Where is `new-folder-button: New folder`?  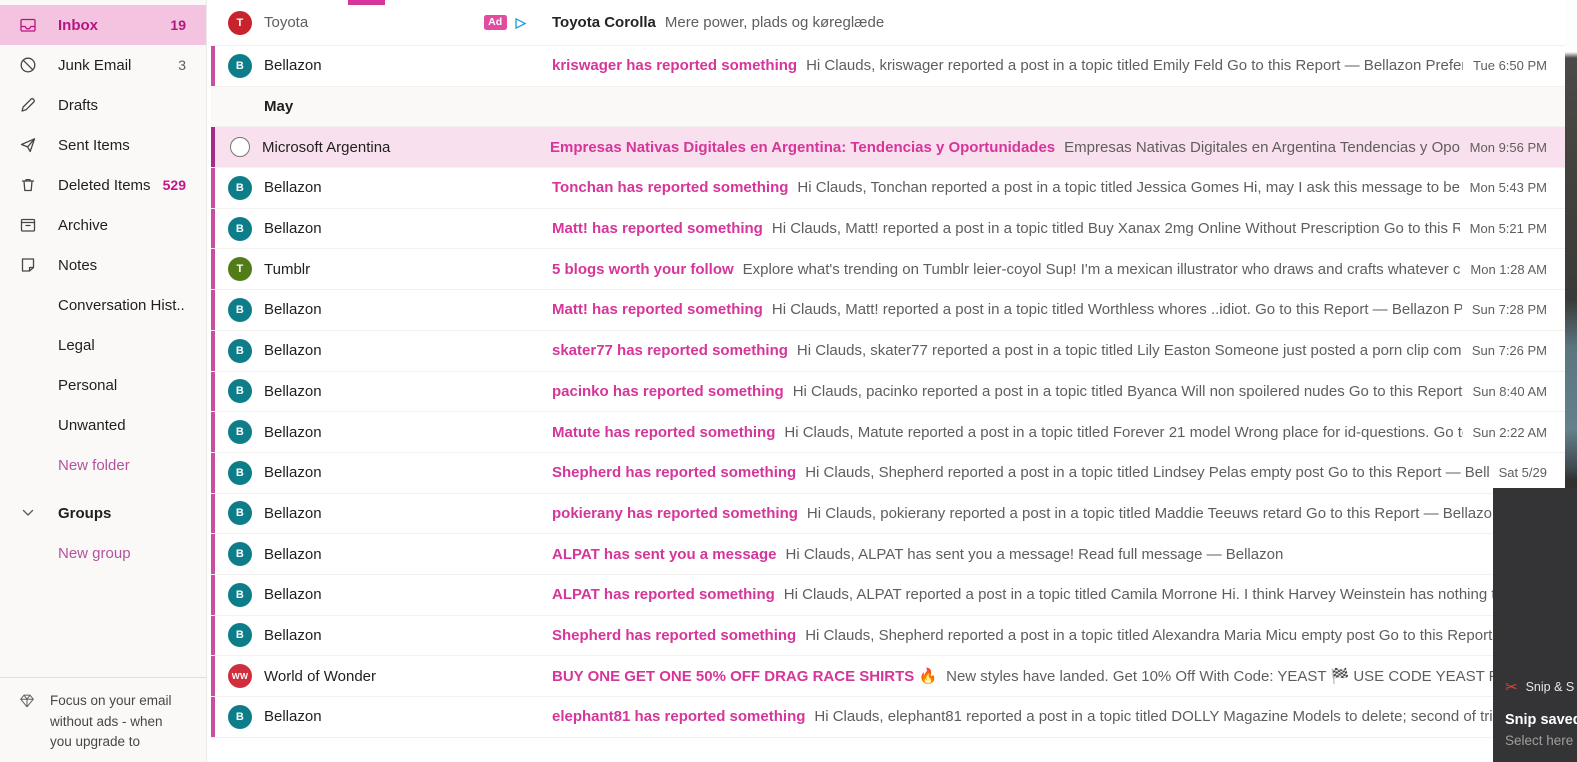
new-folder-button: New folder is located at coordinates (103, 465).